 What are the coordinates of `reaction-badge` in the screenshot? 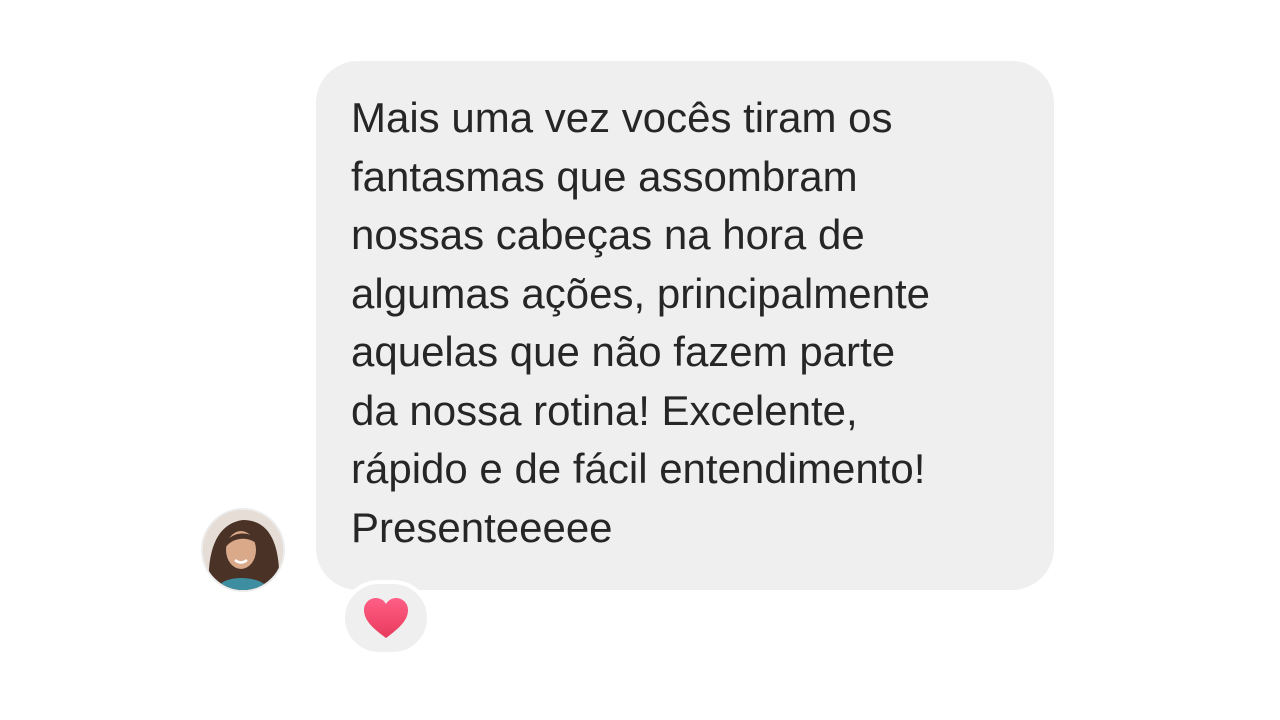 It's located at (386, 618).